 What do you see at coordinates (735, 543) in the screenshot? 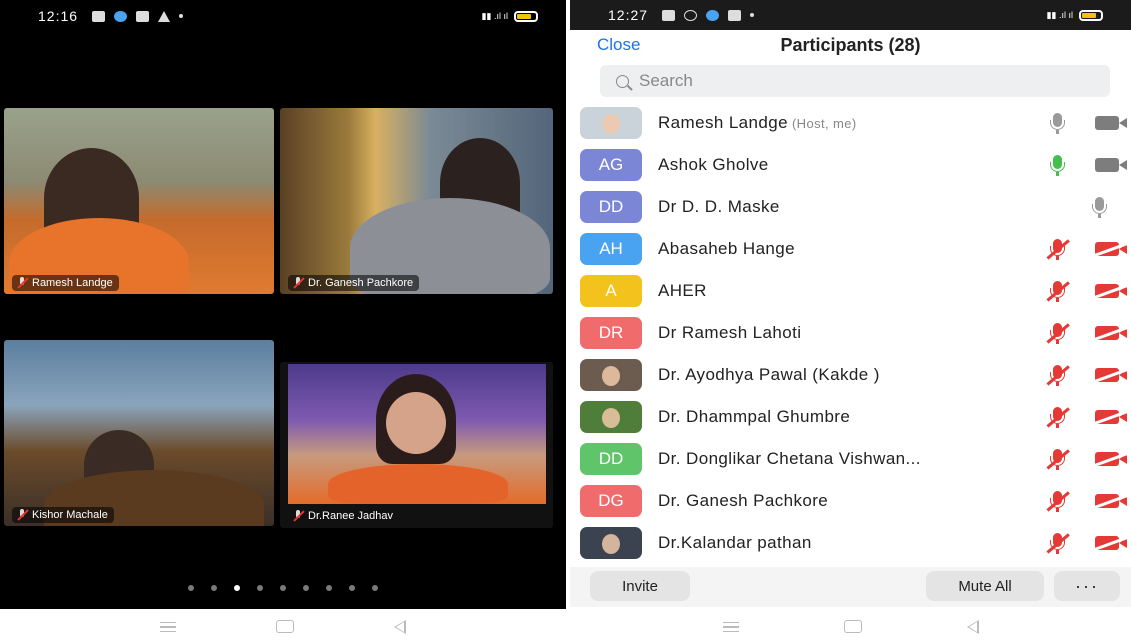
I see `participant-name: Dr.Kalandar pathan` at bounding box center [735, 543].